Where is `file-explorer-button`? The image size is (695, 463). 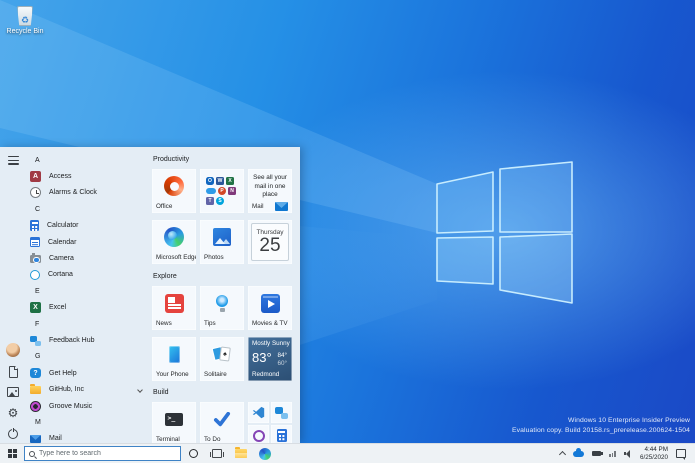
file-explorer-button is located at coordinates (241, 453).